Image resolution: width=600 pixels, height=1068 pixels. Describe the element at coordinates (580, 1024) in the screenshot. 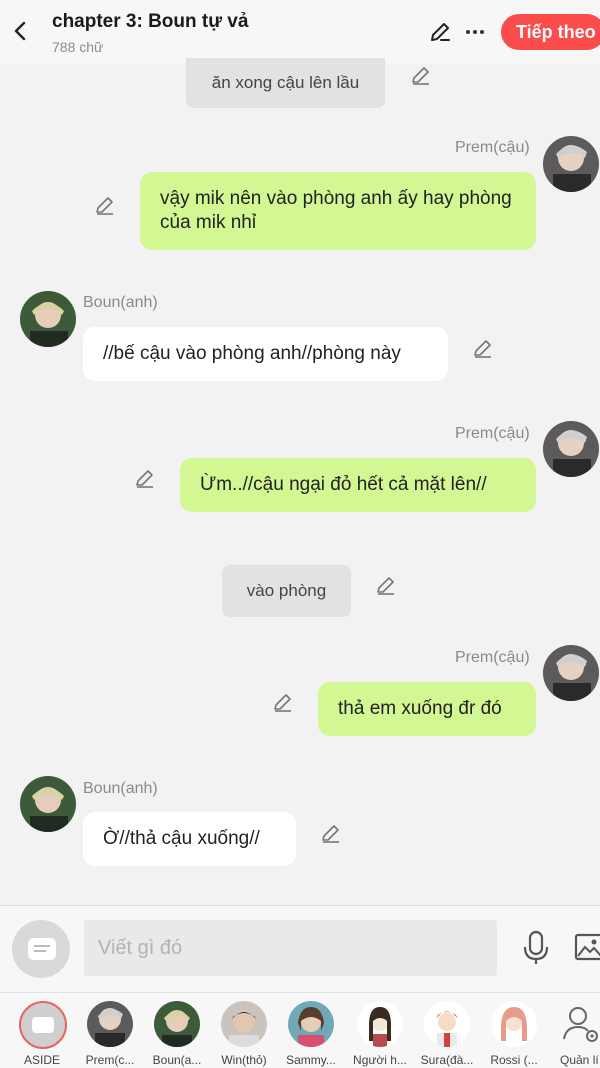

I see `manage-characters-icon` at that location.